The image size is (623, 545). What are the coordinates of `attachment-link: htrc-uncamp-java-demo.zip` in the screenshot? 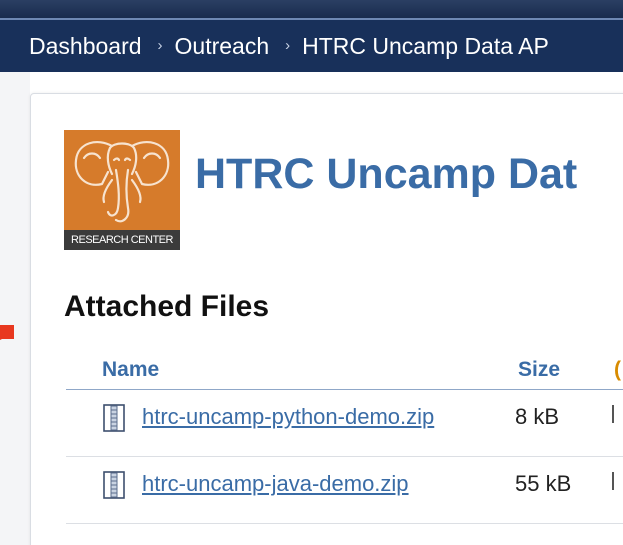 It's located at (275, 484).